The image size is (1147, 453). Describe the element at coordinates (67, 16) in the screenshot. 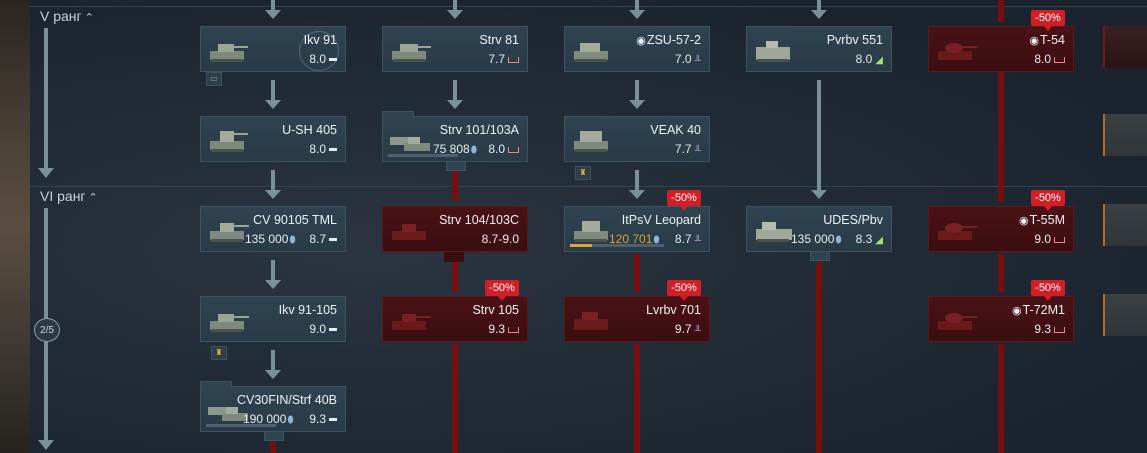

I see `rank-label-v: V ранг ⌃` at that location.